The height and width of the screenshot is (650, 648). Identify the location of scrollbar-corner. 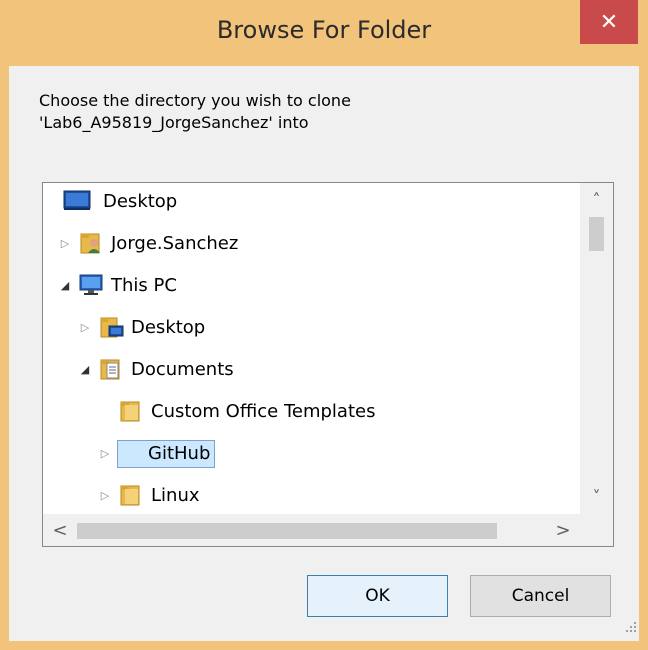
(596, 530).